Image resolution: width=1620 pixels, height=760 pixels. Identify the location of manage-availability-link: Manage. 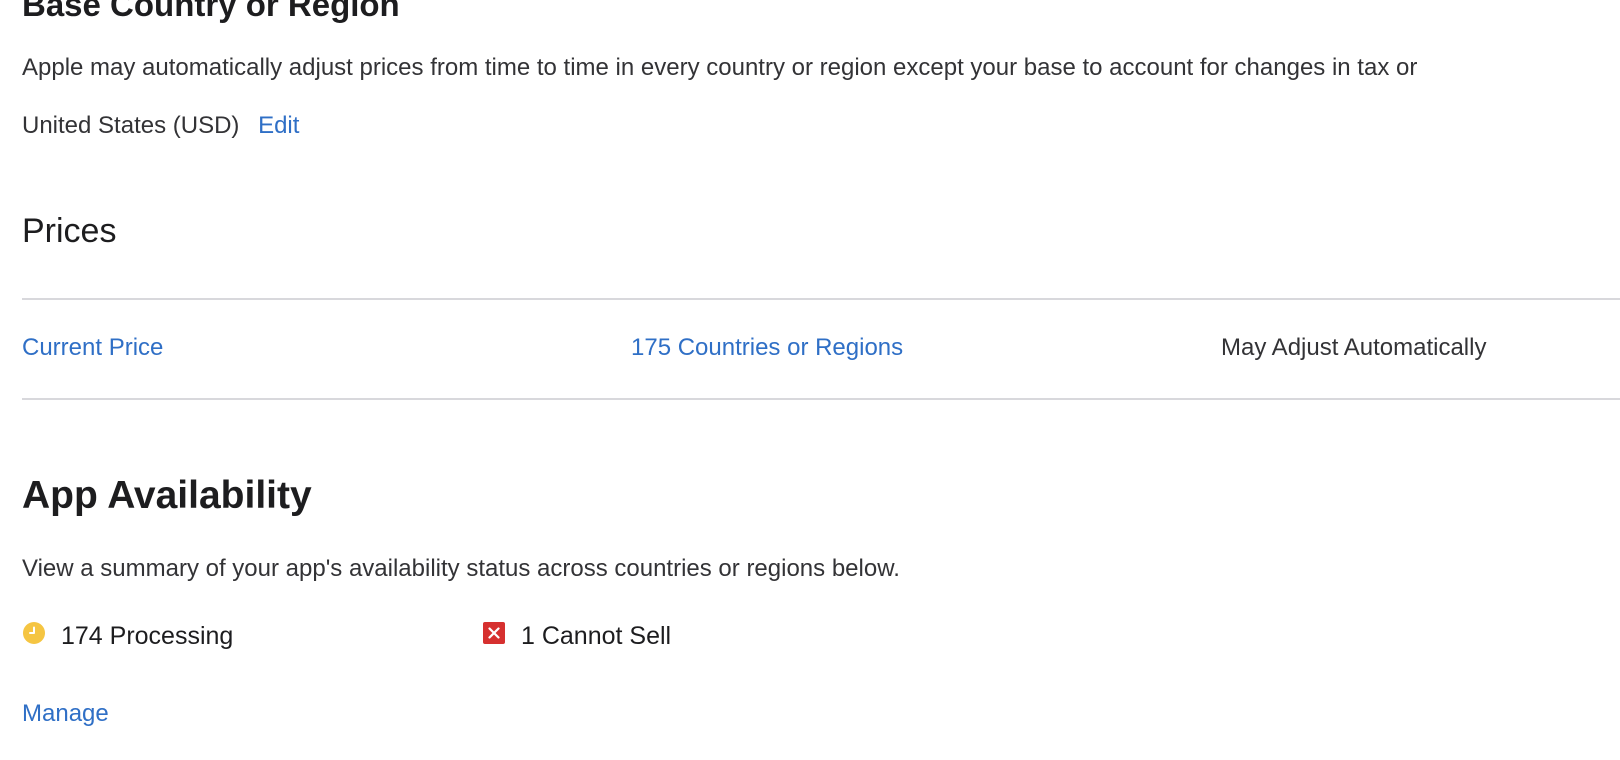
(65, 714).